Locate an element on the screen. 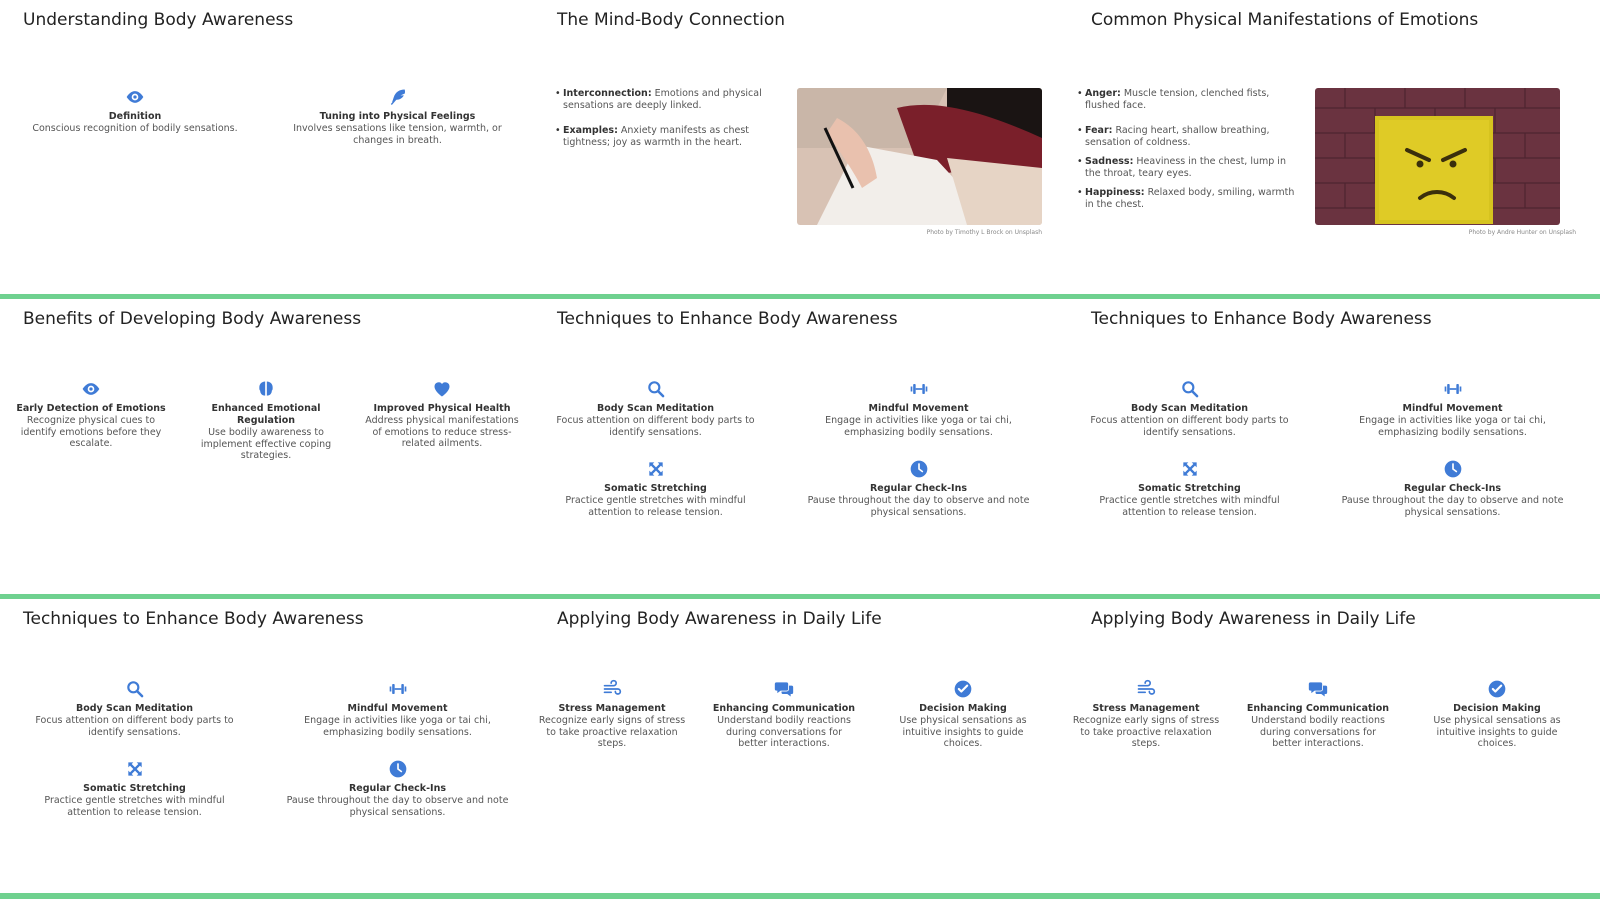 The image size is (1600, 899). photo-credit: Photo by Andre Hunter on Unsplash is located at coordinates (1522, 232).